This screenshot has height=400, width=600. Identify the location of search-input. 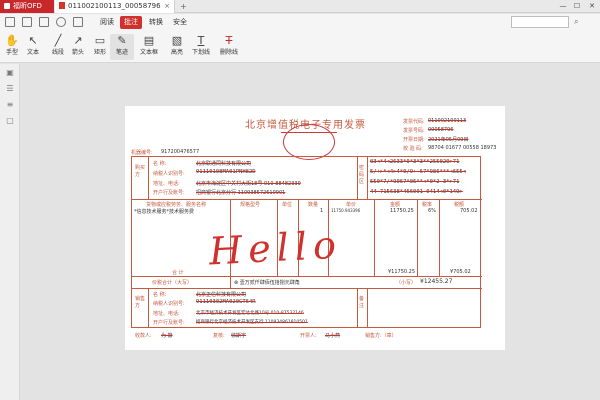
(540, 22).